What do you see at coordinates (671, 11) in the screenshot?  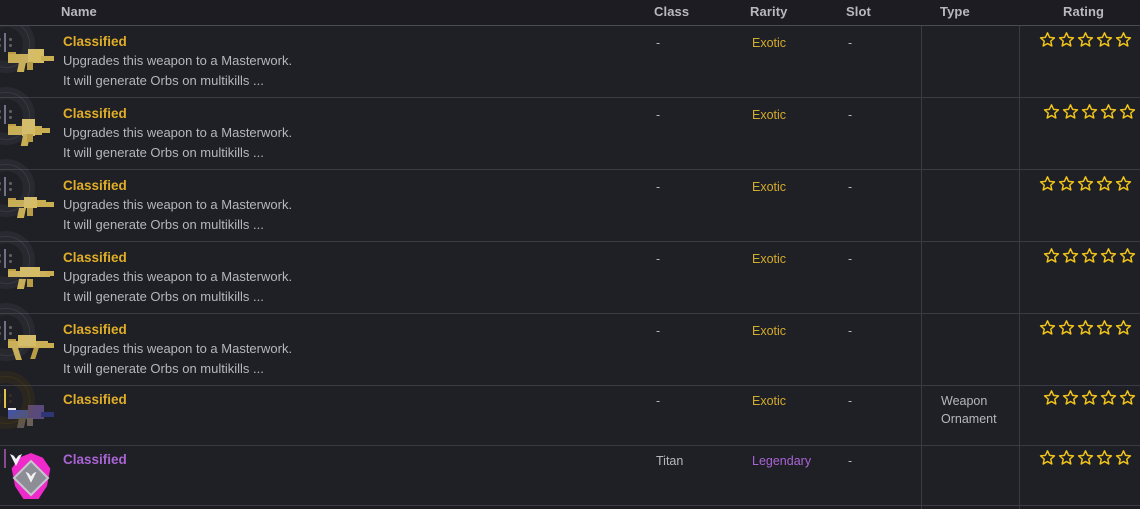 I see `column-header-class: Class` at bounding box center [671, 11].